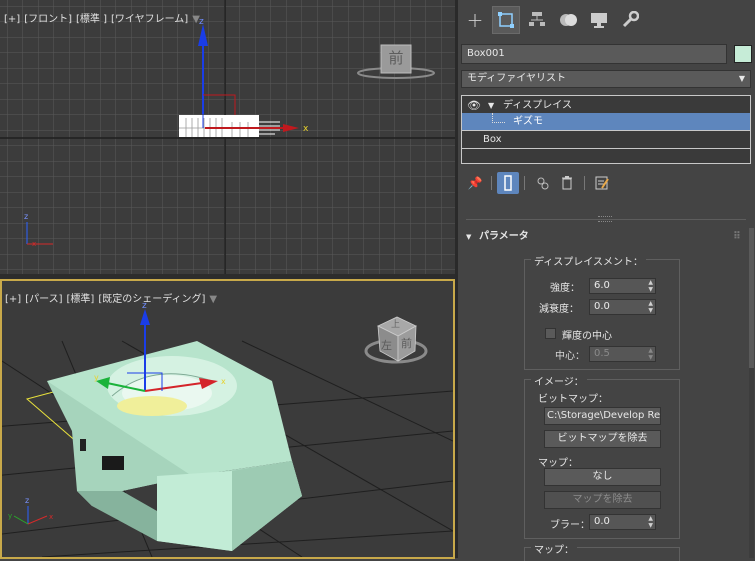 The image size is (755, 561). Describe the element at coordinates (602, 439) in the screenshot. I see `remove-bitmap-button: ビットマップを除去` at that location.